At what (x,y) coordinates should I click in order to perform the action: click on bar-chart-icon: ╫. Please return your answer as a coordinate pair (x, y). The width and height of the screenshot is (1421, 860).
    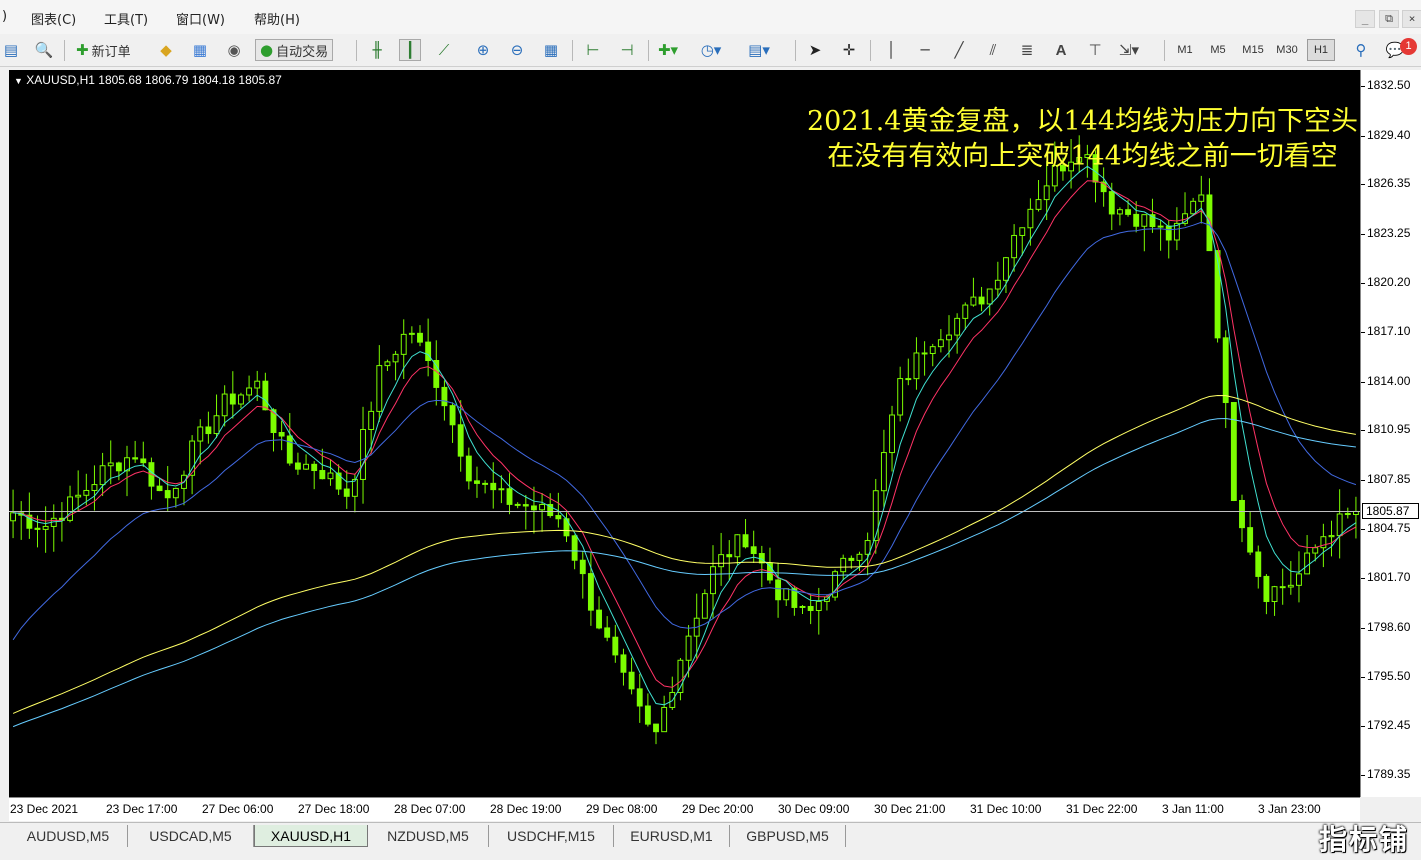
    Looking at the image, I should click on (377, 50).